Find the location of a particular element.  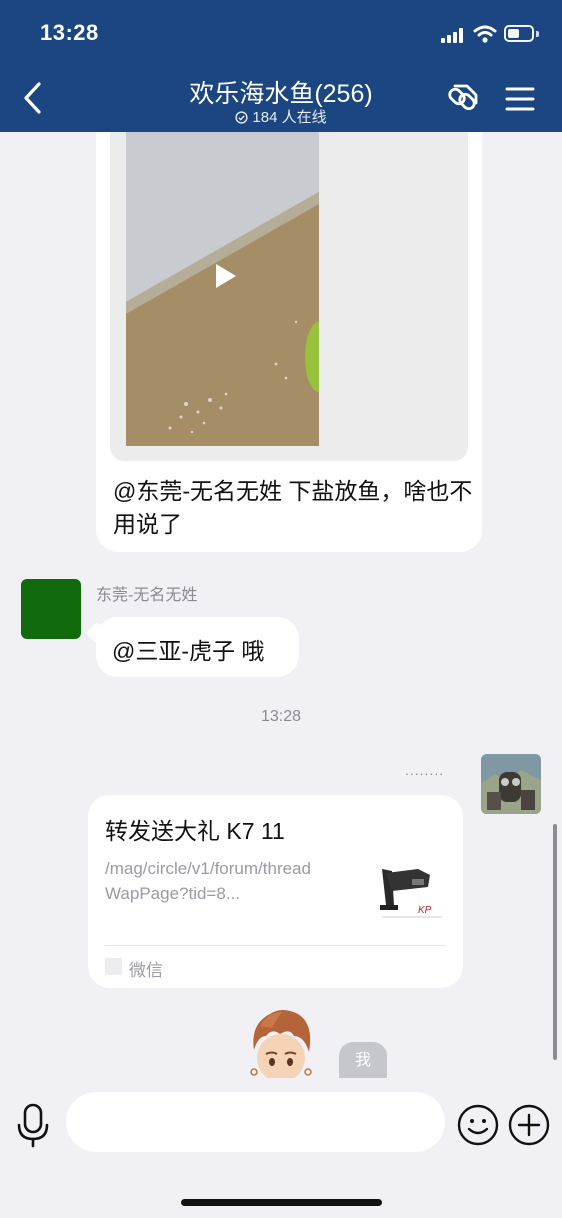

share-thumbnail: KP is located at coordinates (410, 893).